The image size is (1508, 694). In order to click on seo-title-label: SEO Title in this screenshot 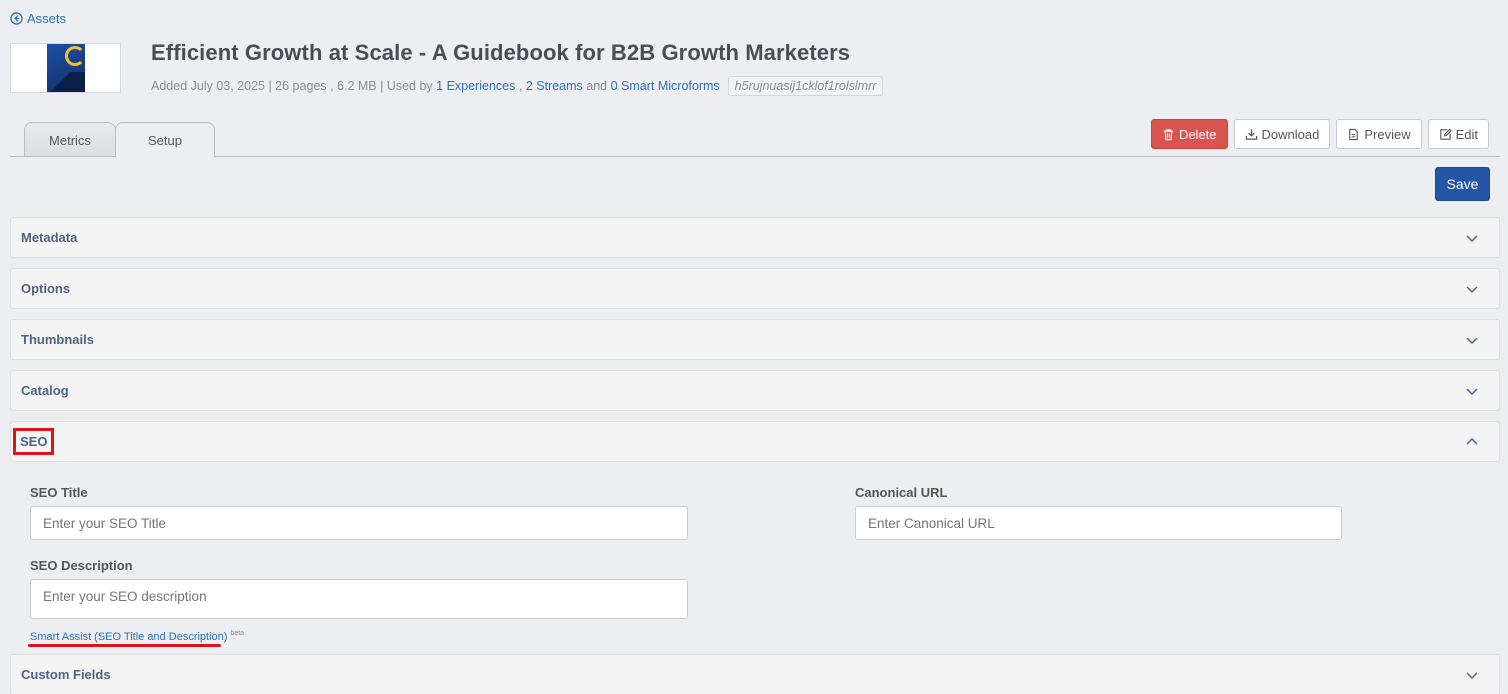, I will do `click(59, 492)`.